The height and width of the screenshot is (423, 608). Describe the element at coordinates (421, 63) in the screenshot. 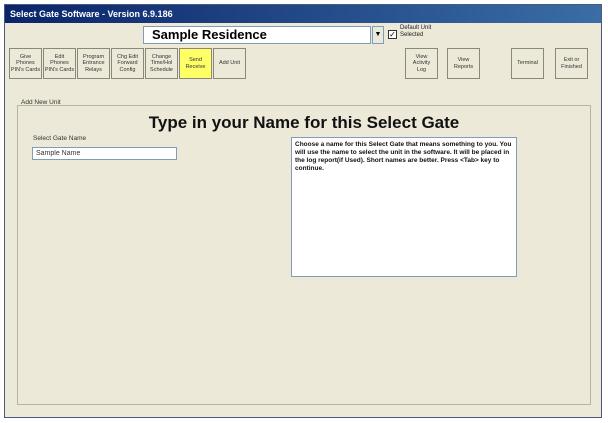

I see `view-activity-log-button: View Activity Log` at that location.